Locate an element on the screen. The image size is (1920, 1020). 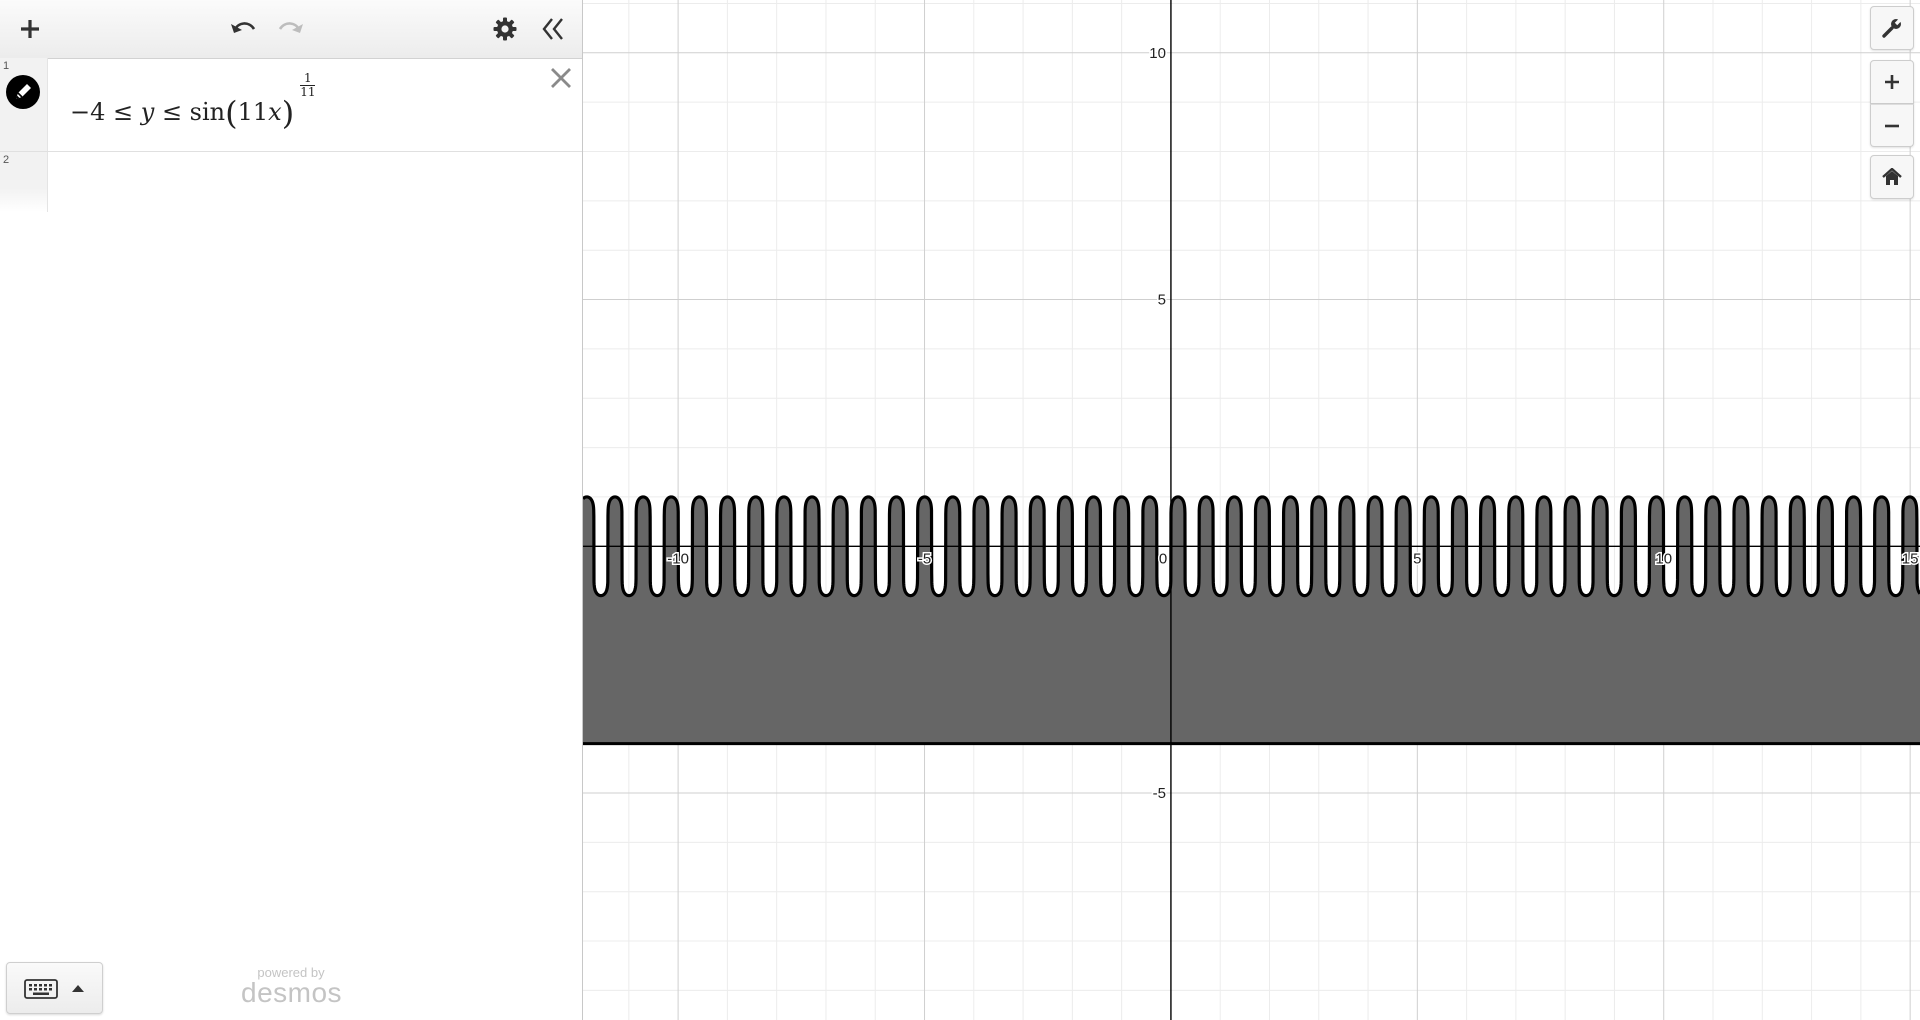
expression-color-toggle is located at coordinates (23, 92).